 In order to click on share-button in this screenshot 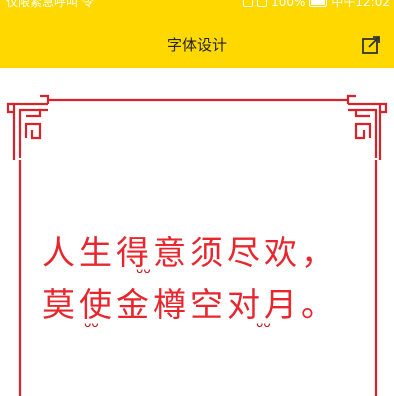, I will do `click(371, 45)`.